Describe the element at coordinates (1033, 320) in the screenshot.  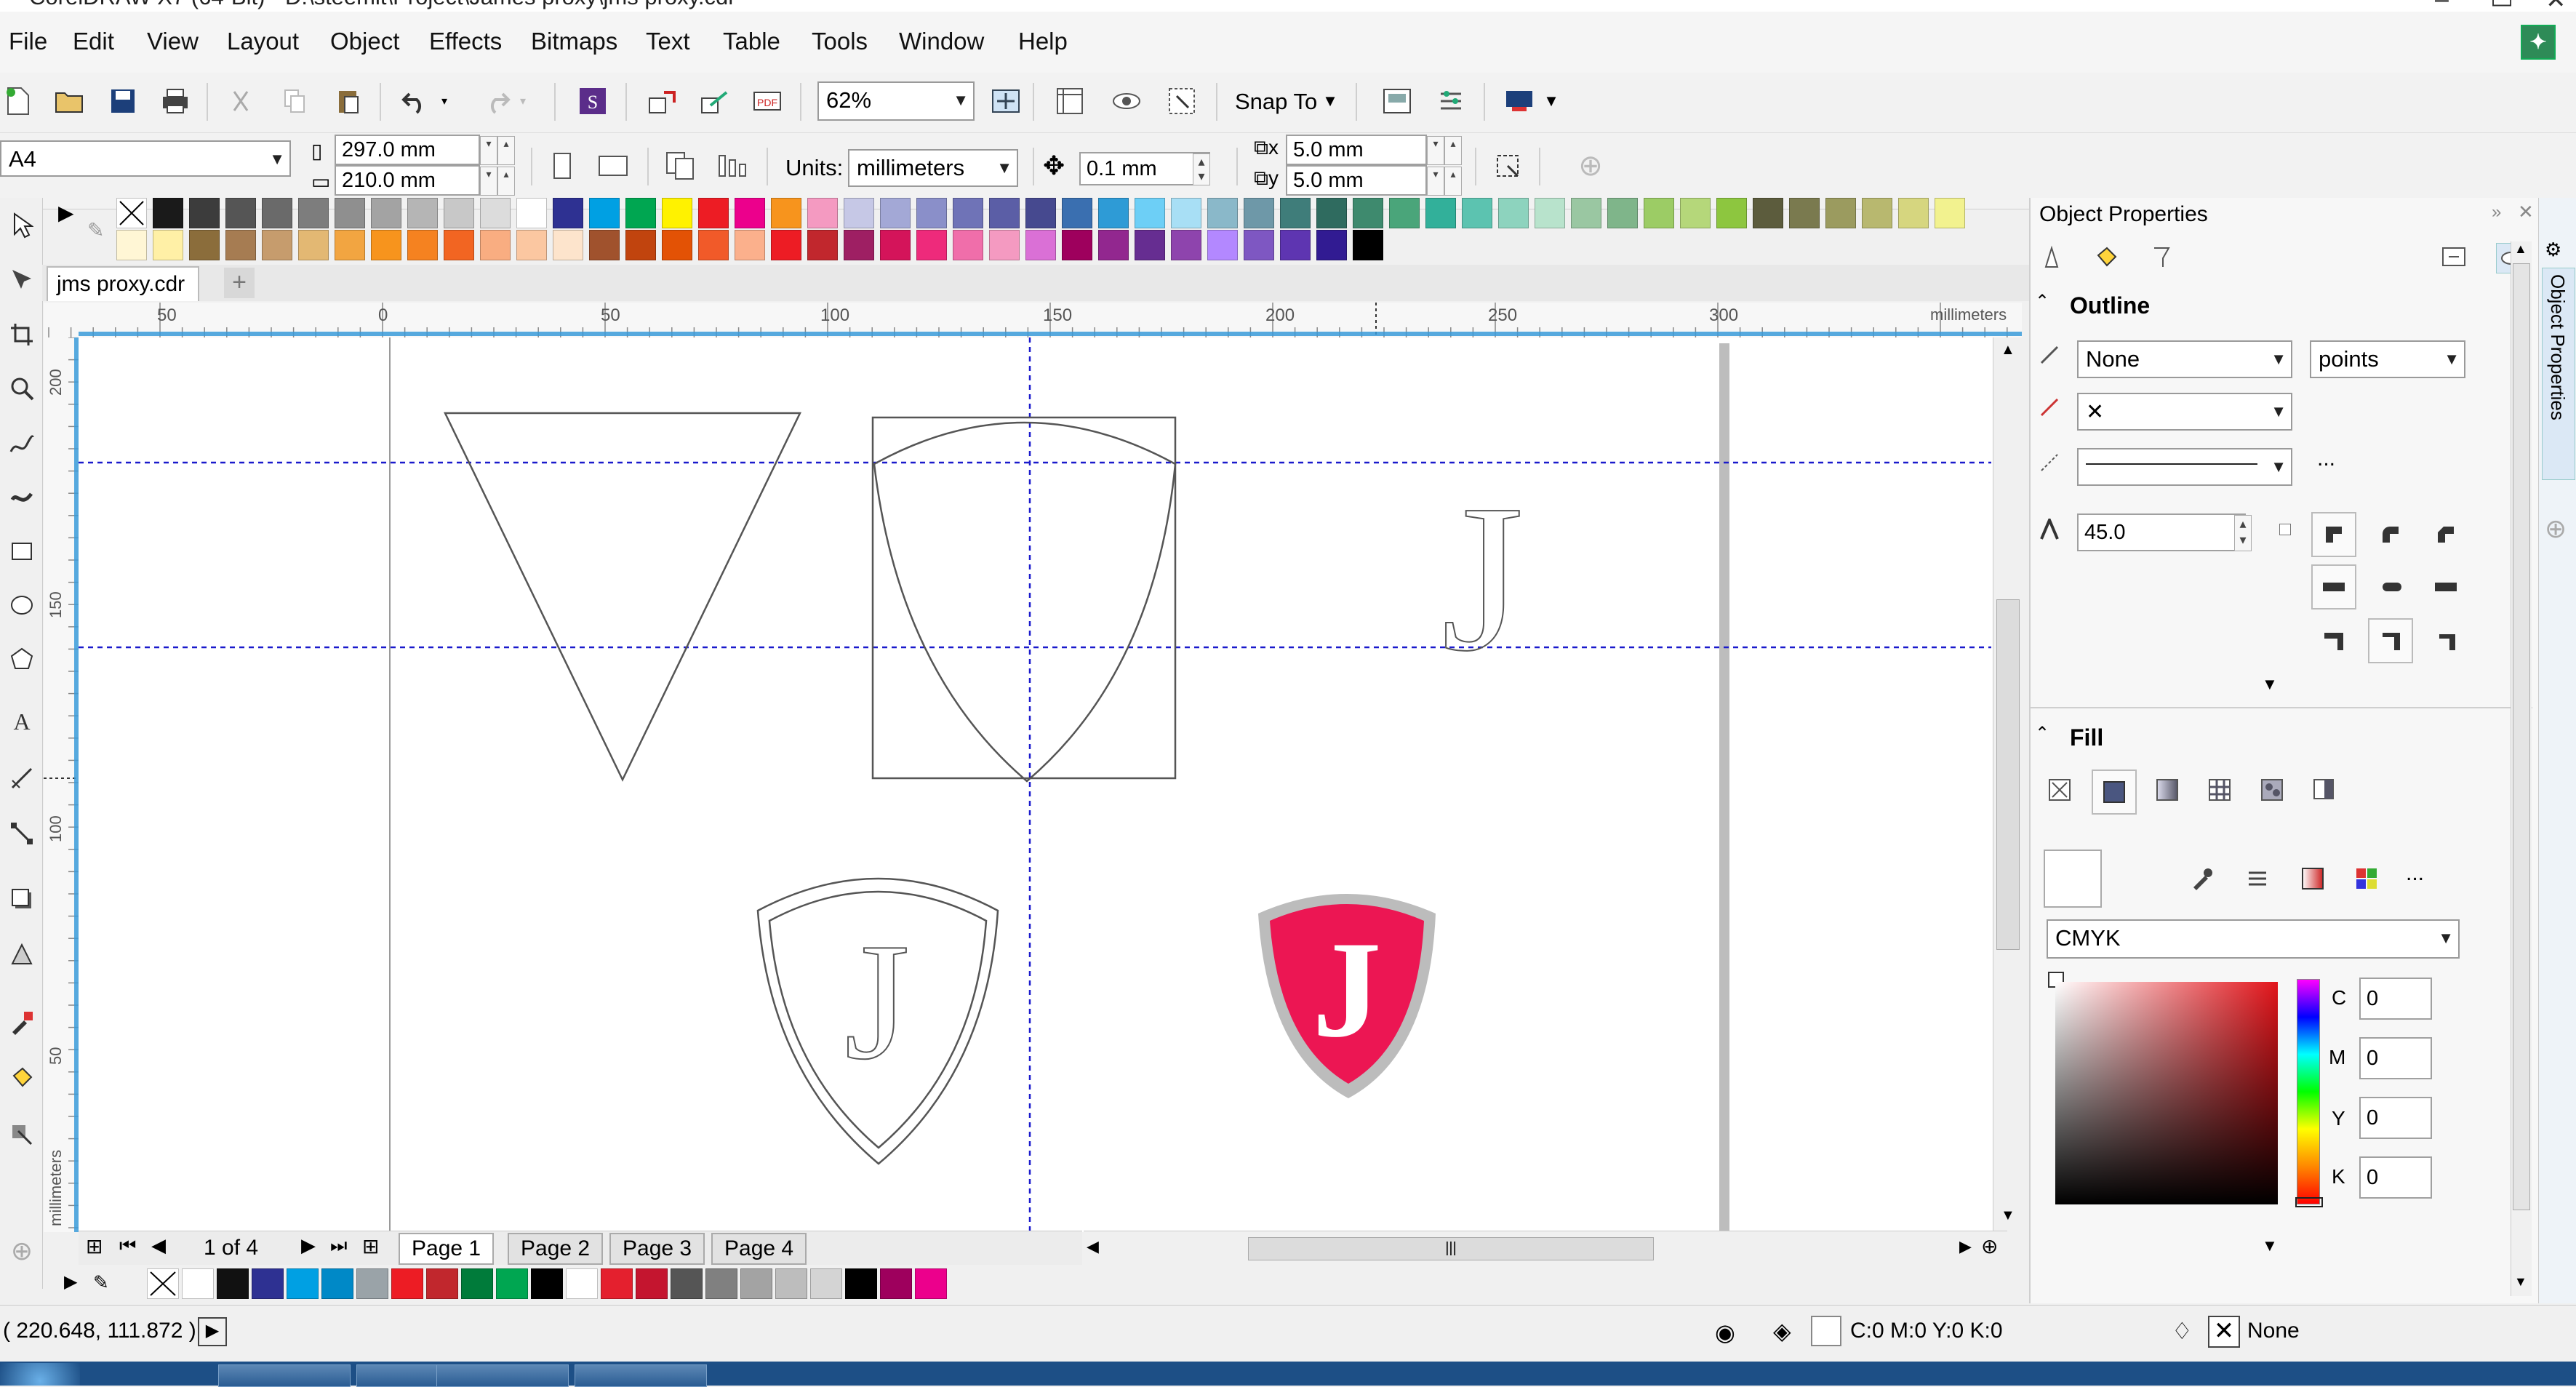
I see `horizontal-ruler: 50 0 50 100 150 200 250 300 millimeters` at that location.